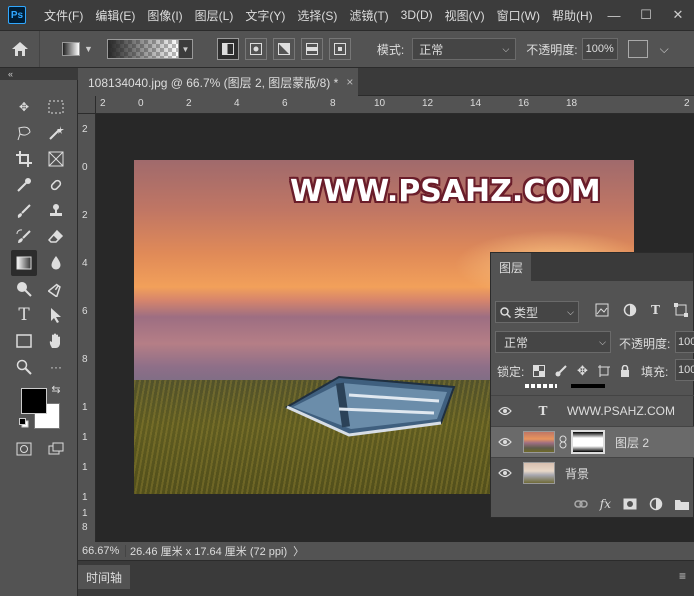 The image size is (694, 596). What do you see at coordinates (339, 49) in the screenshot?
I see `diamond-gradient-button` at bounding box center [339, 49].